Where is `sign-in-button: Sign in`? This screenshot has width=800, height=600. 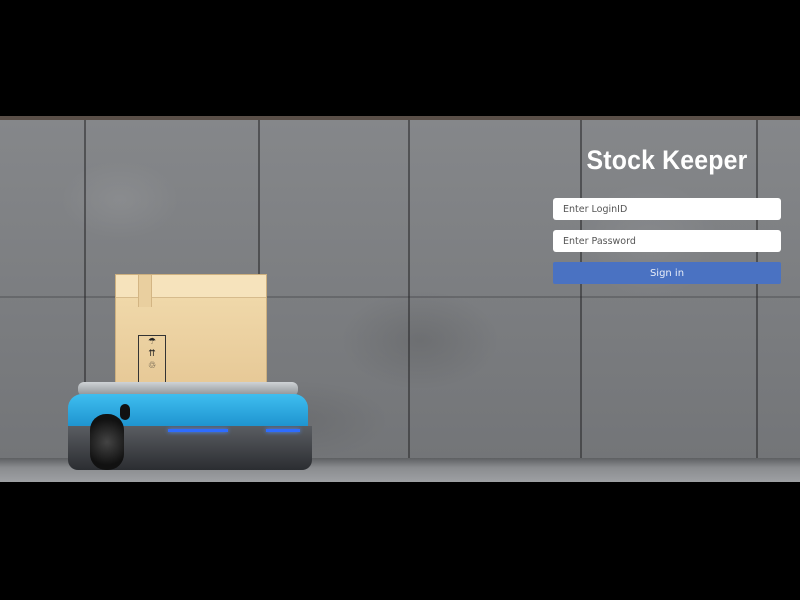
sign-in-button: Sign in is located at coordinates (667, 273).